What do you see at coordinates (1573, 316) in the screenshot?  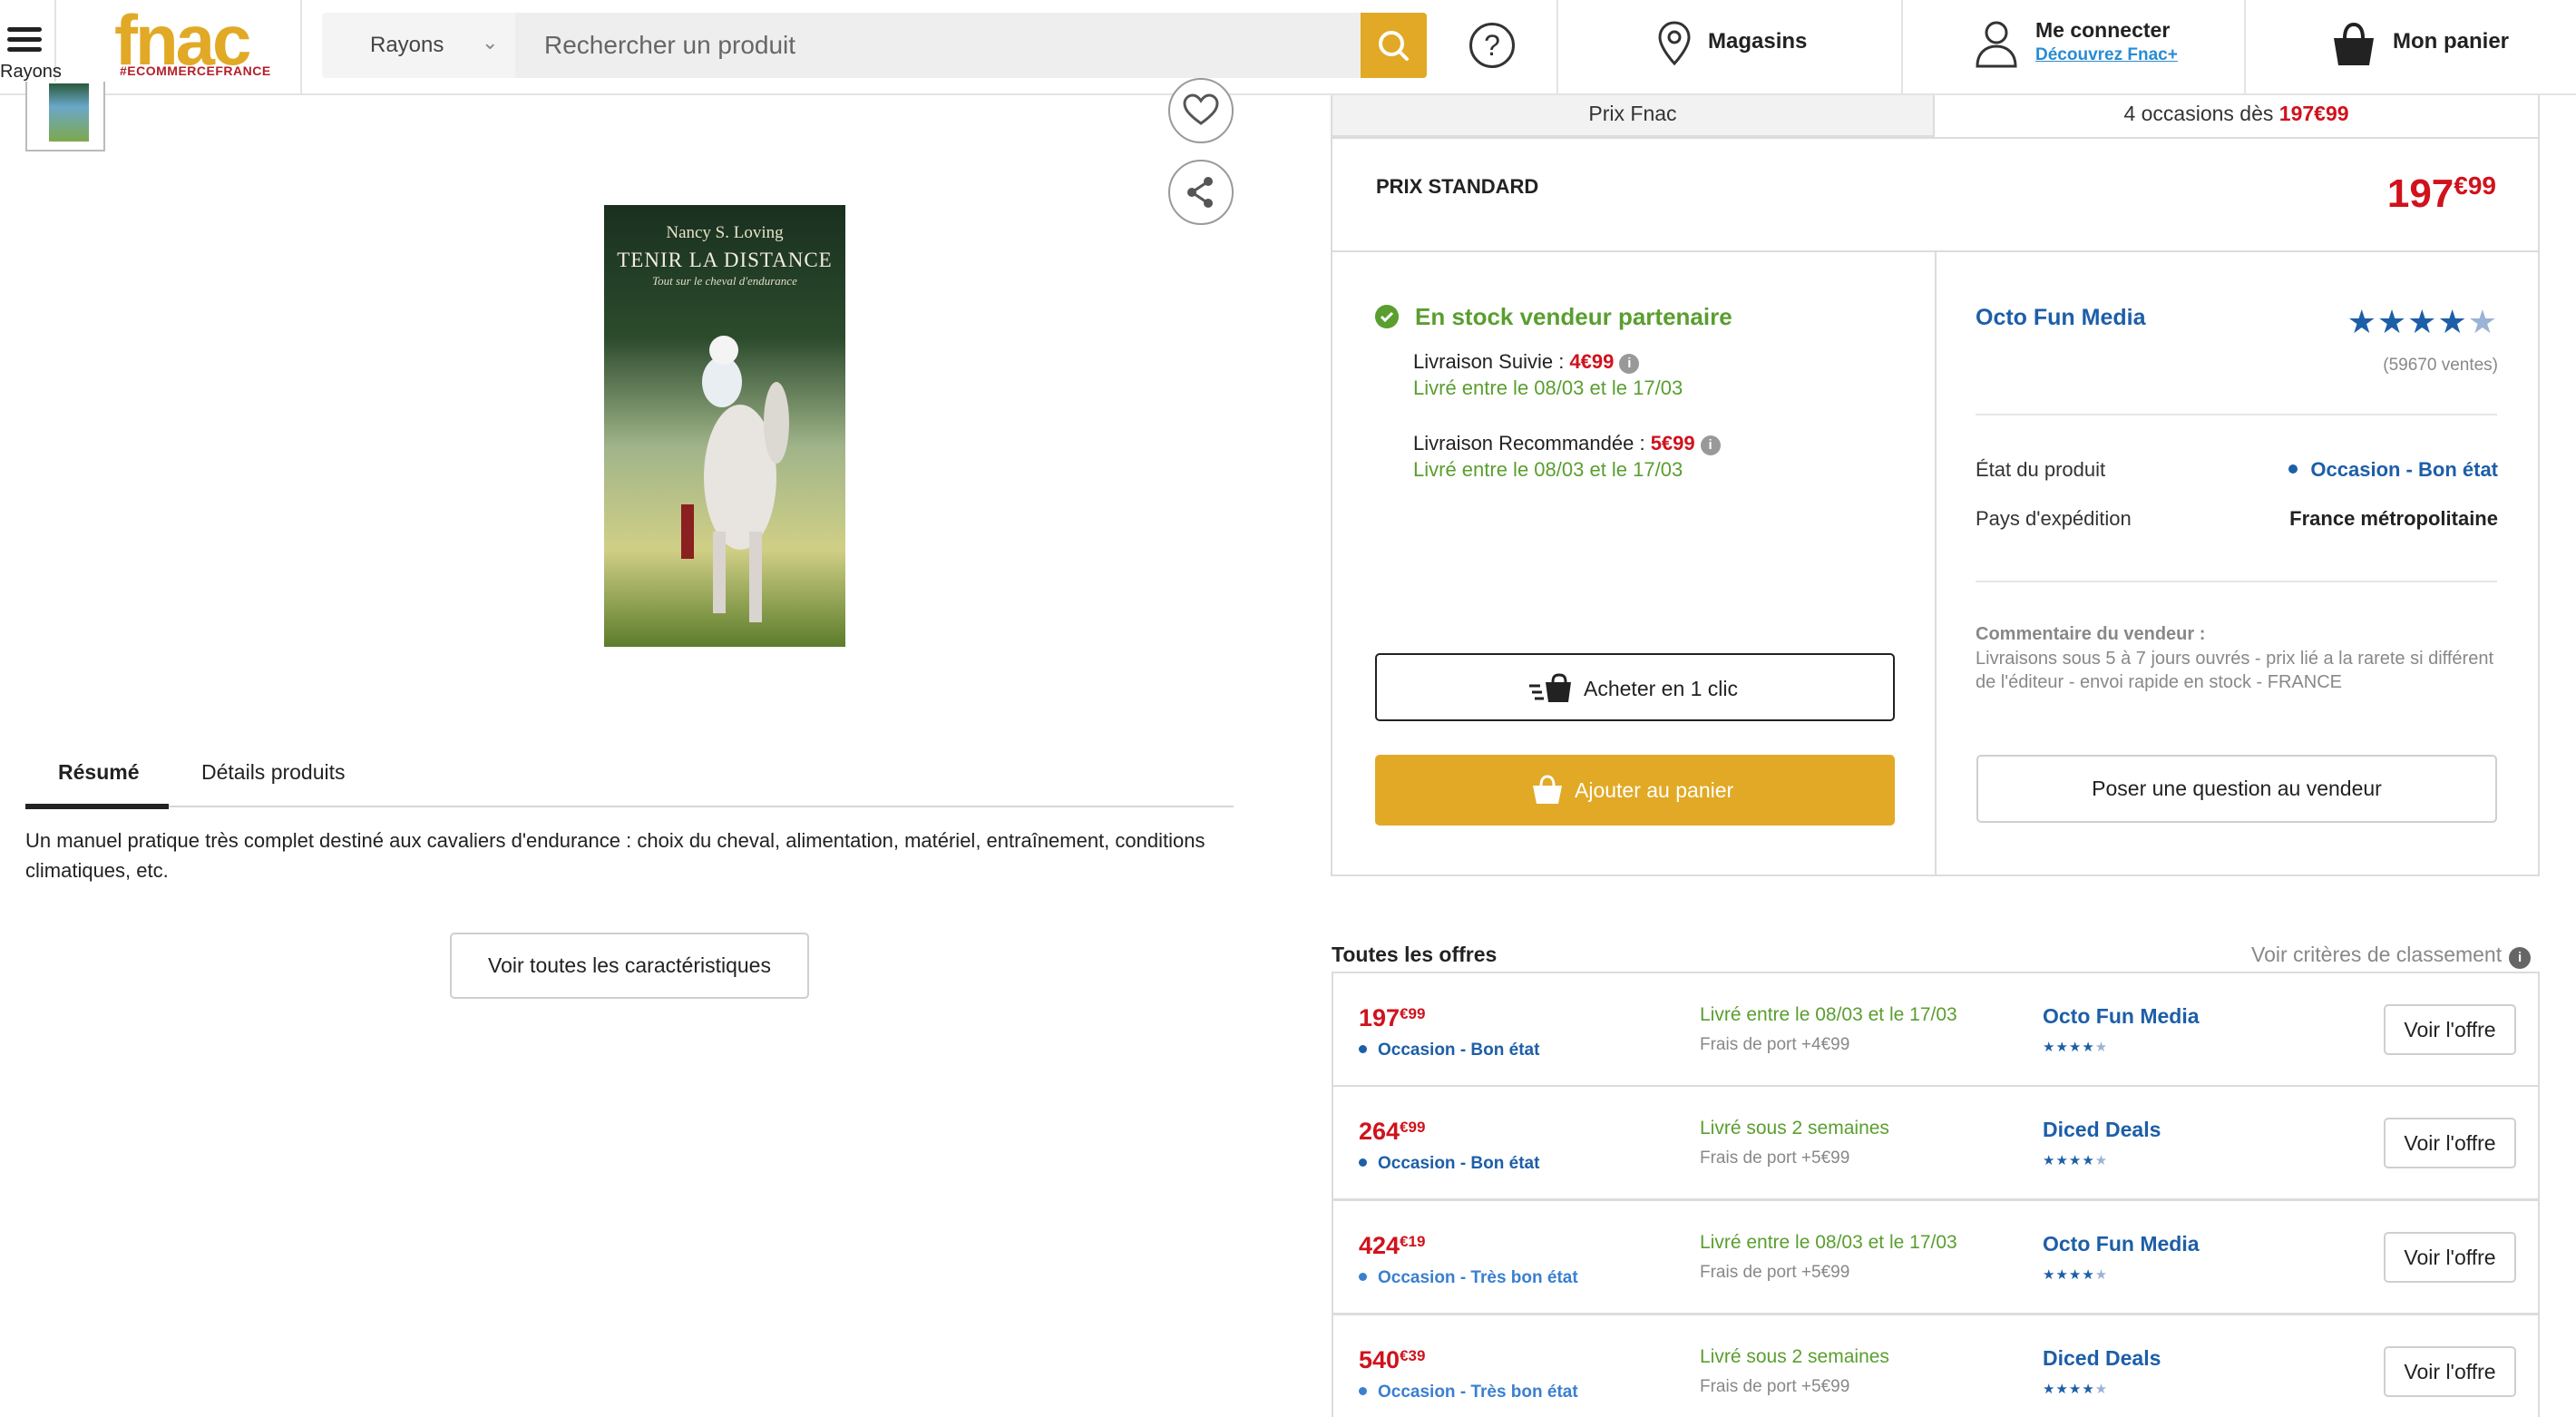 I see `stock-status-text: En stock vendeur partenaire` at bounding box center [1573, 316].